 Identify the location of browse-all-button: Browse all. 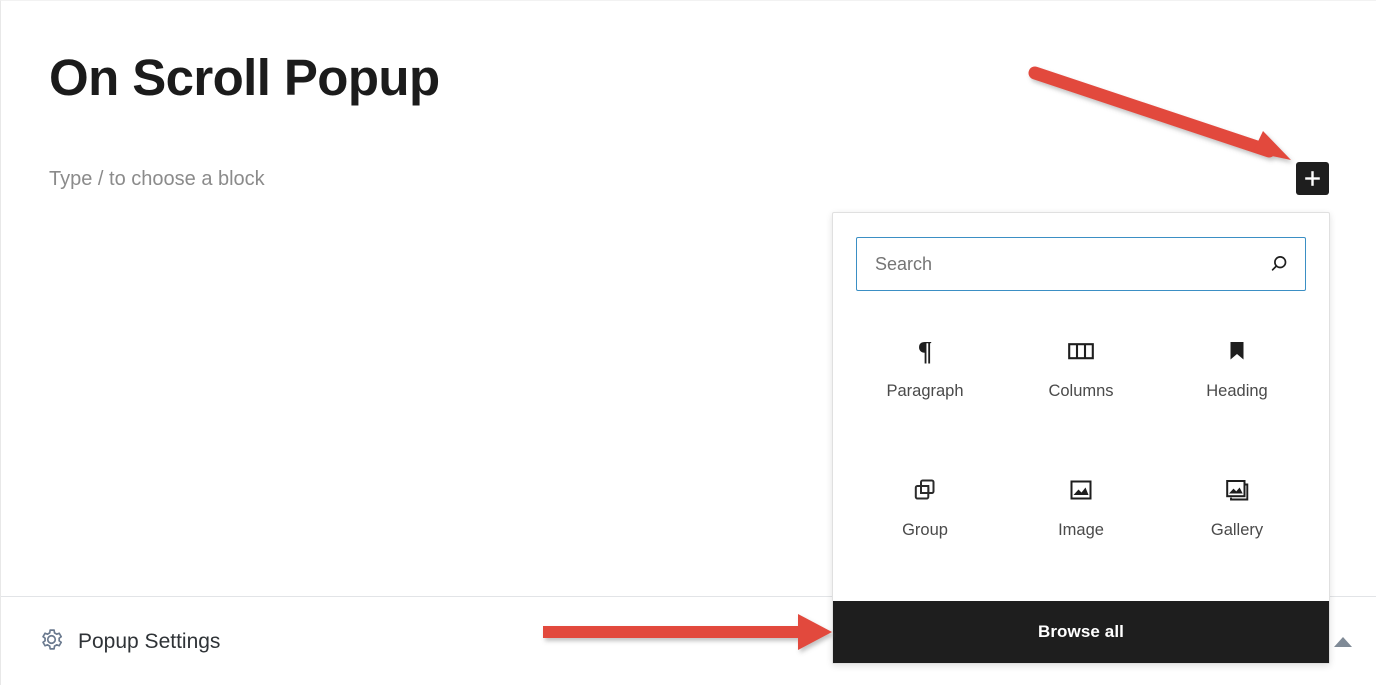
(1081, 632).